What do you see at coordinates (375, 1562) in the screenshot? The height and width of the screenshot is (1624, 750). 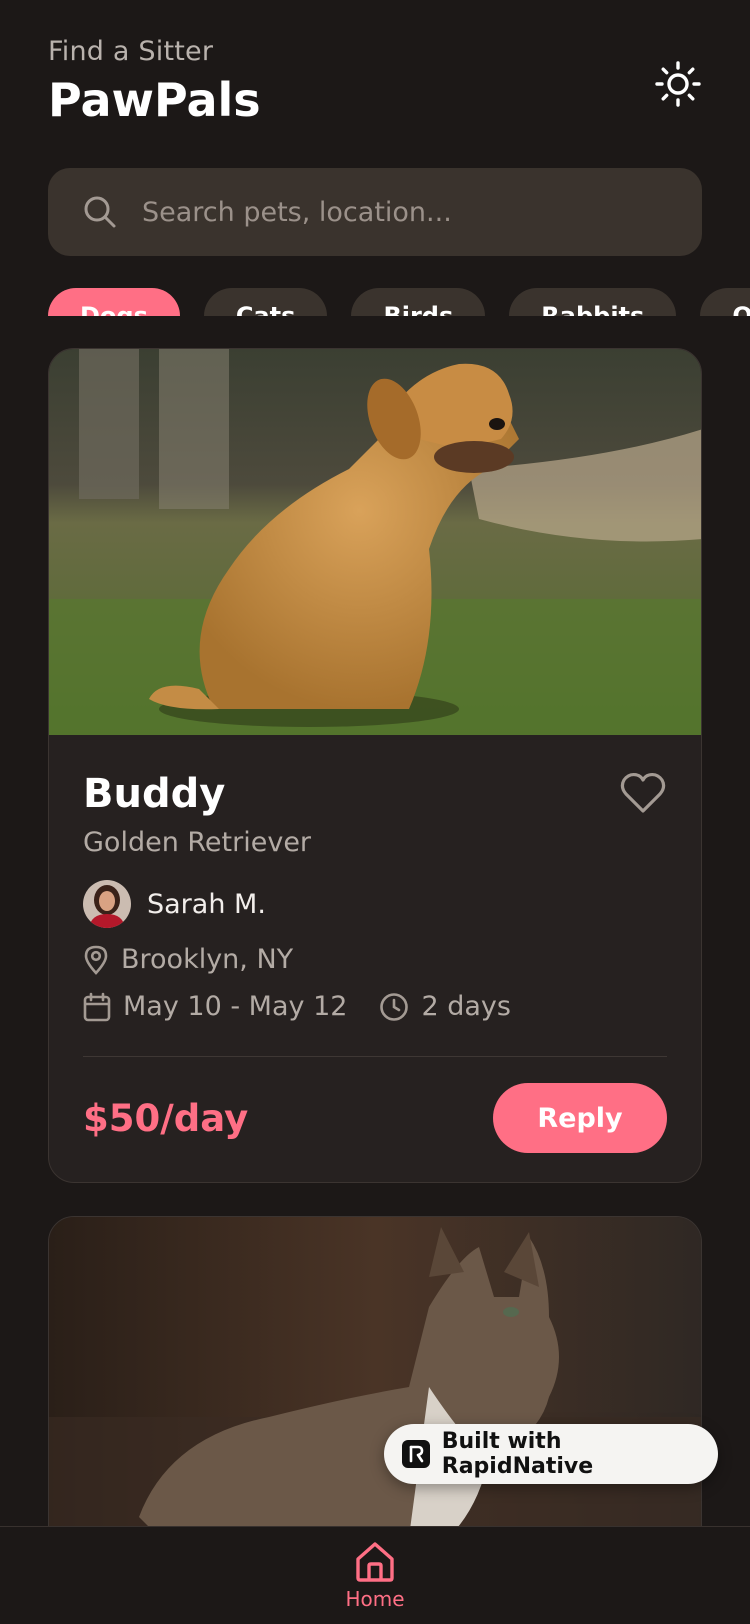 I see `home-icon` at bounding box center [375, 1562].